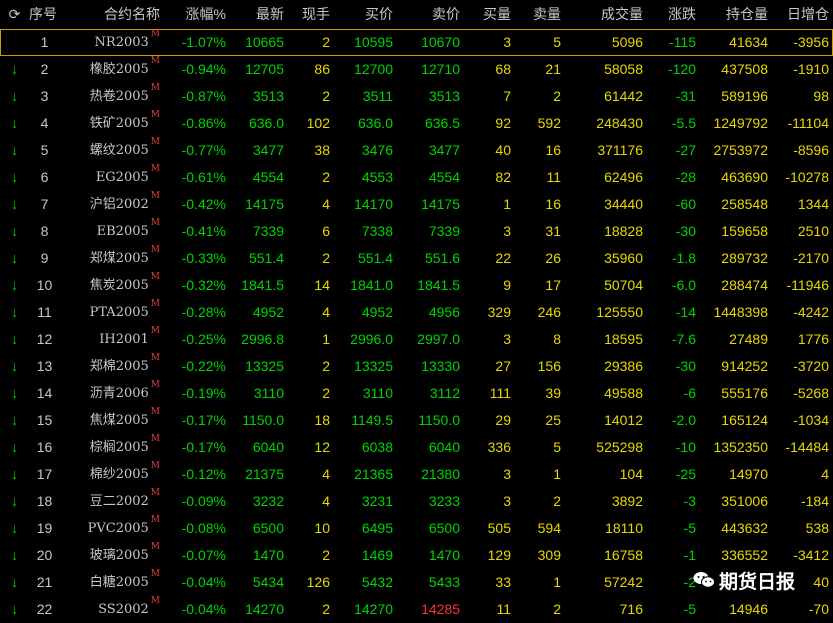 The height and width of the screenshot is (623, 833). Describe the element at coordinates (682, 42) in the screenshot. I see `row-change: -115` at that location.